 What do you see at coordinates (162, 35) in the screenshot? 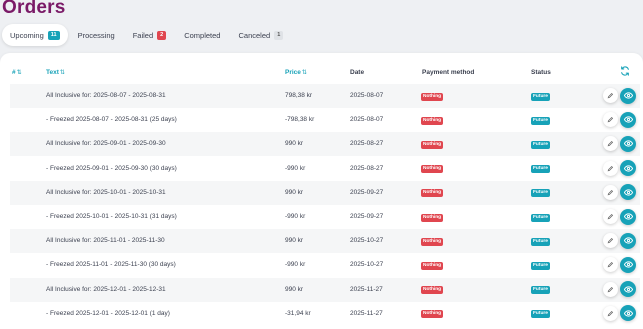
I see `count-badge: 2` at bounding box center [162, 35].